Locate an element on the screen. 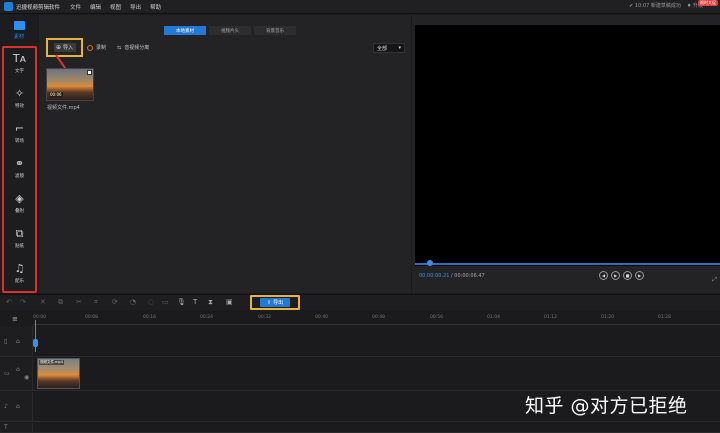  track-header: ♪ ⌂ is located at coordinates (16, 406).